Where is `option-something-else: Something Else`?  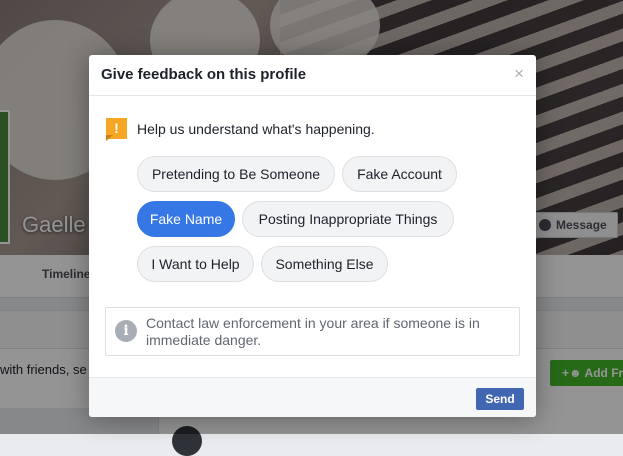 option-something-else: Something Else is located at coordinates (324, 264).